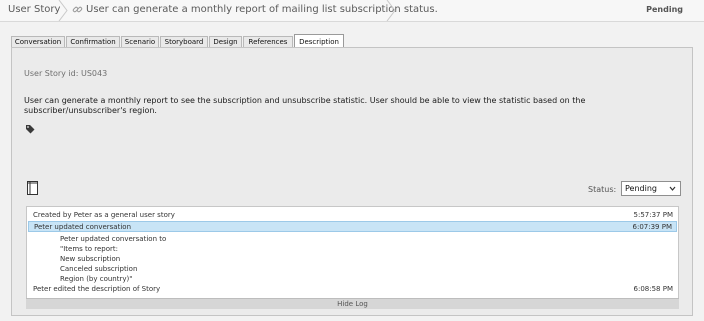 The height and width of the screenshot is (321, 704). I want to click on tab-design: Design, so click(225, 41).